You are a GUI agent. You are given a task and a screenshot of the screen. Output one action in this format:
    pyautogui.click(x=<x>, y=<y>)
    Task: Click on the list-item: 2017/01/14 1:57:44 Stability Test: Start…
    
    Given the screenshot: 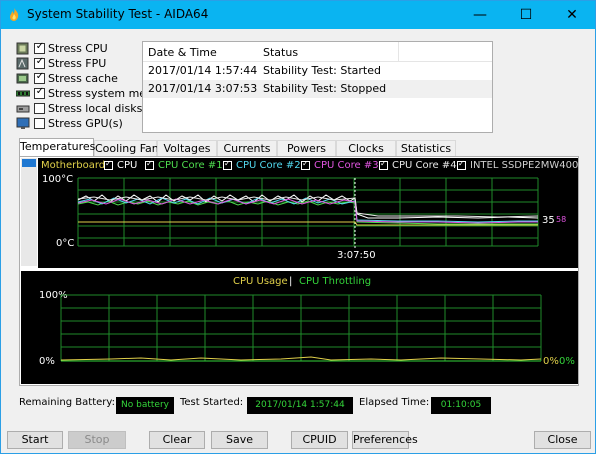 What is the action you would take?
    pyautogui.click(x=317, y=71)
    